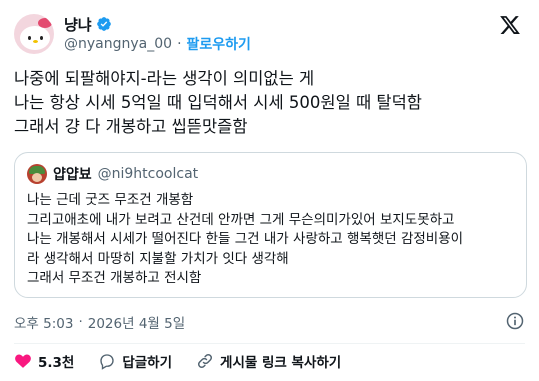 This screenshot has height=381, width=539. I want to click on like-button: 5.3천, so click(44, 361).